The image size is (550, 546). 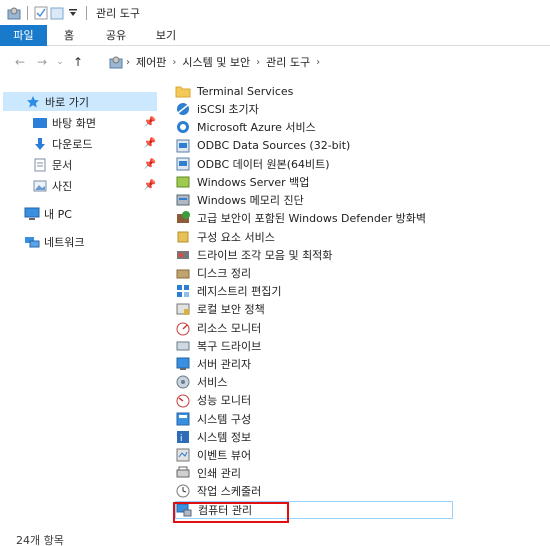 I want to click on picture-icon, so click(x=40, y=186).